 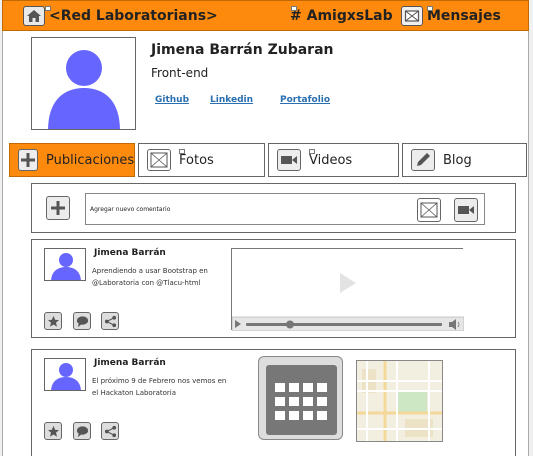 I want to click on tab-label: Videos, so click(x=331, y=160).